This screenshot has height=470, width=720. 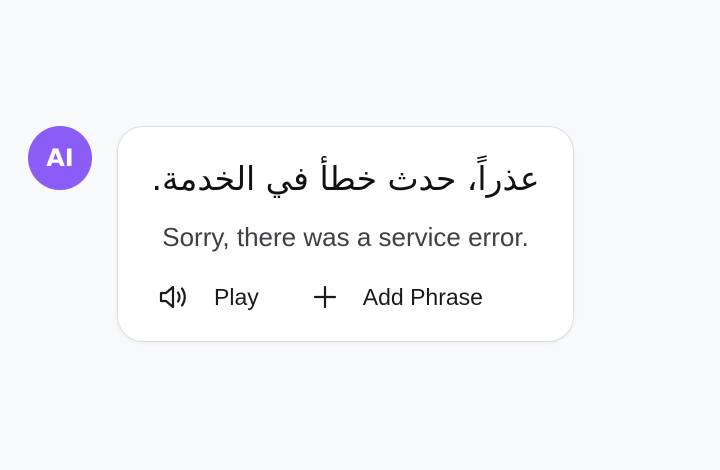 I want to click on message-actions: Play Add Phrase, so click(x=320, y=297).